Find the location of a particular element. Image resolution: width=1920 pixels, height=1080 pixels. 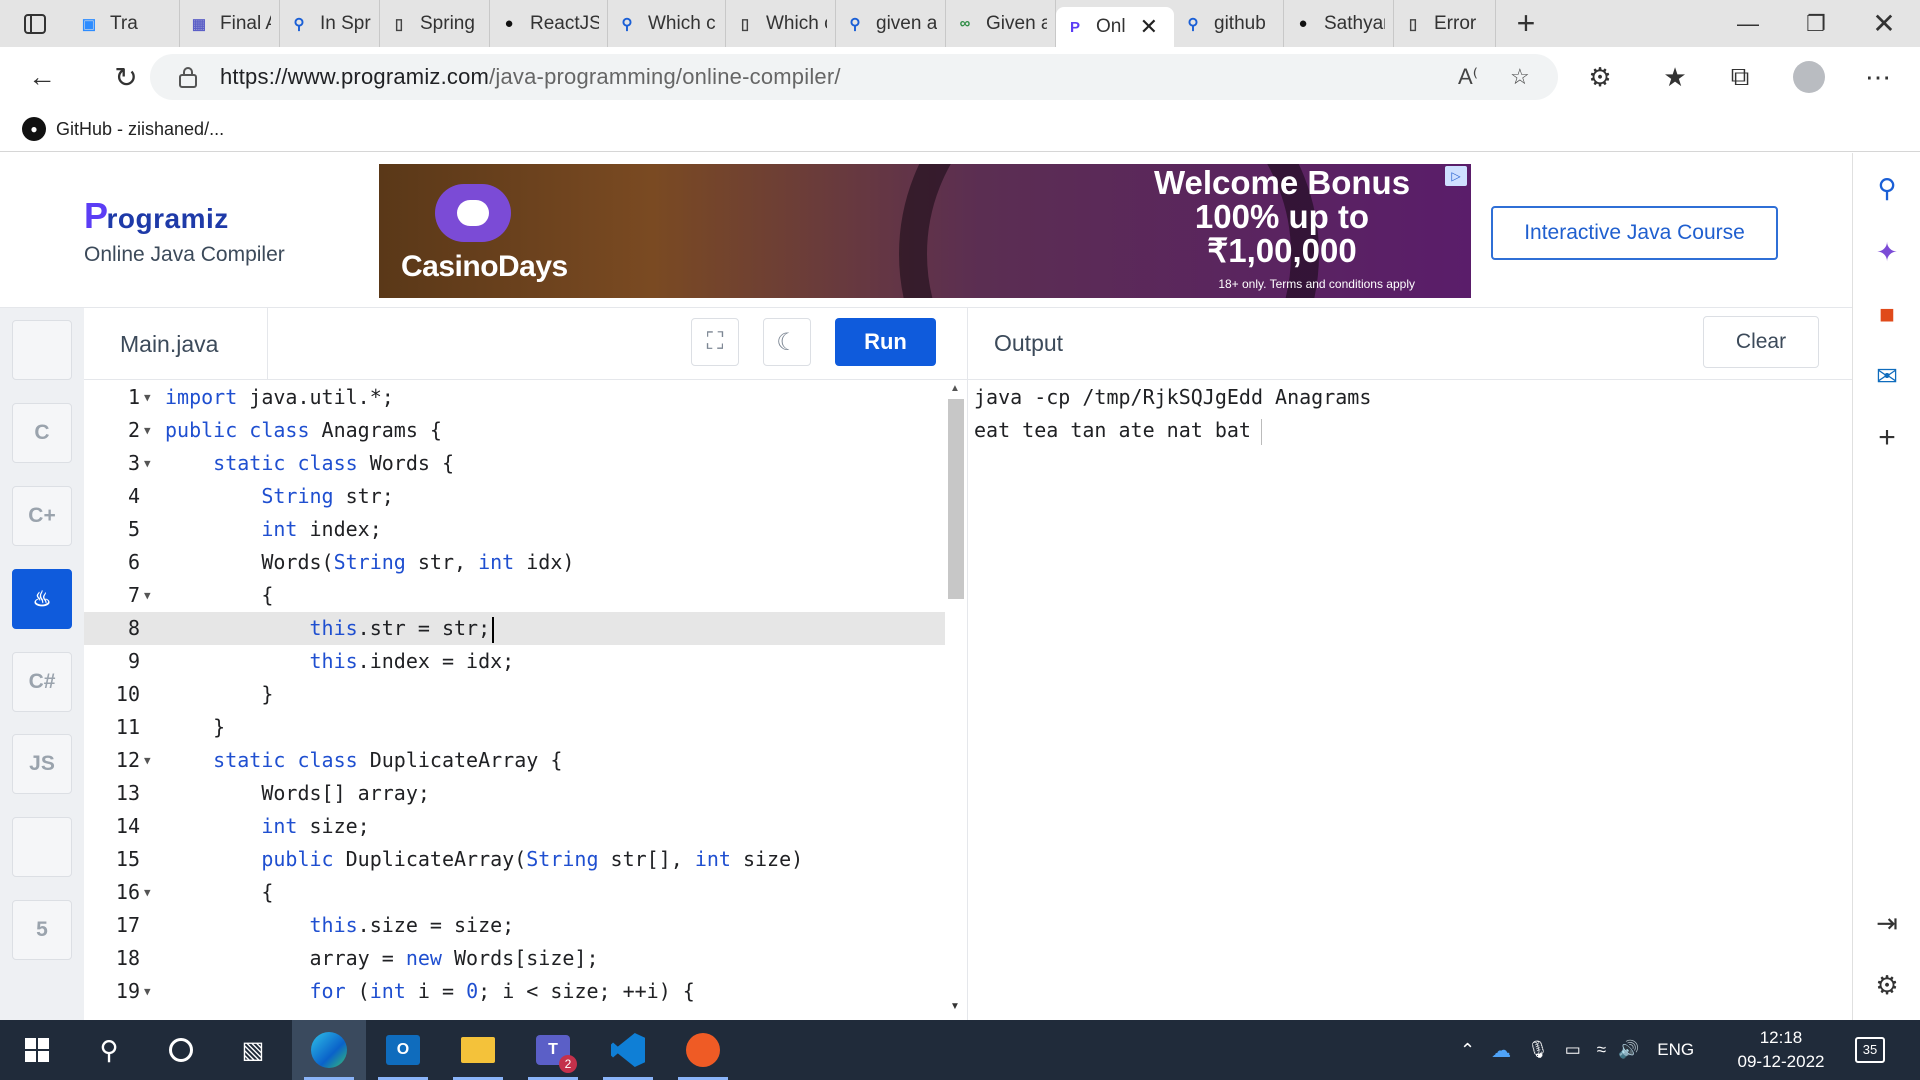

code-line: 1 ▼ import java.util.*; is located at coordinates (516, 397).